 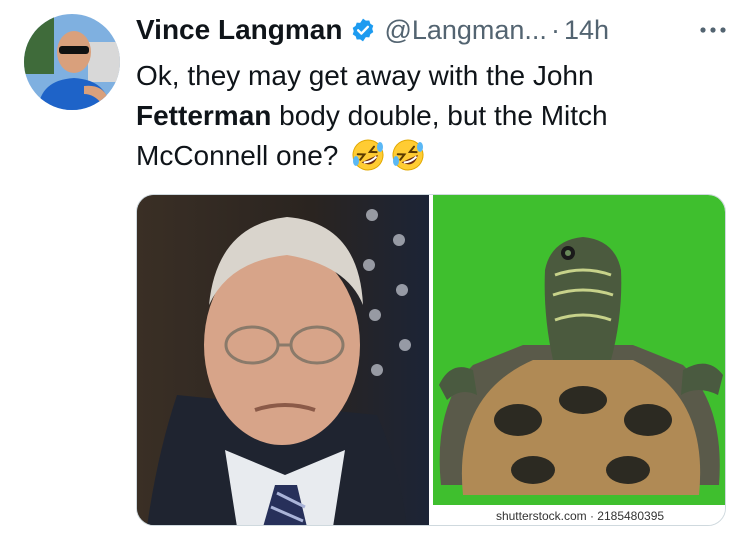 What do you see at coordinates (239, 30) in the screenshot?
I see `author-name: Vince Langman` at bounding box center [239, 30].